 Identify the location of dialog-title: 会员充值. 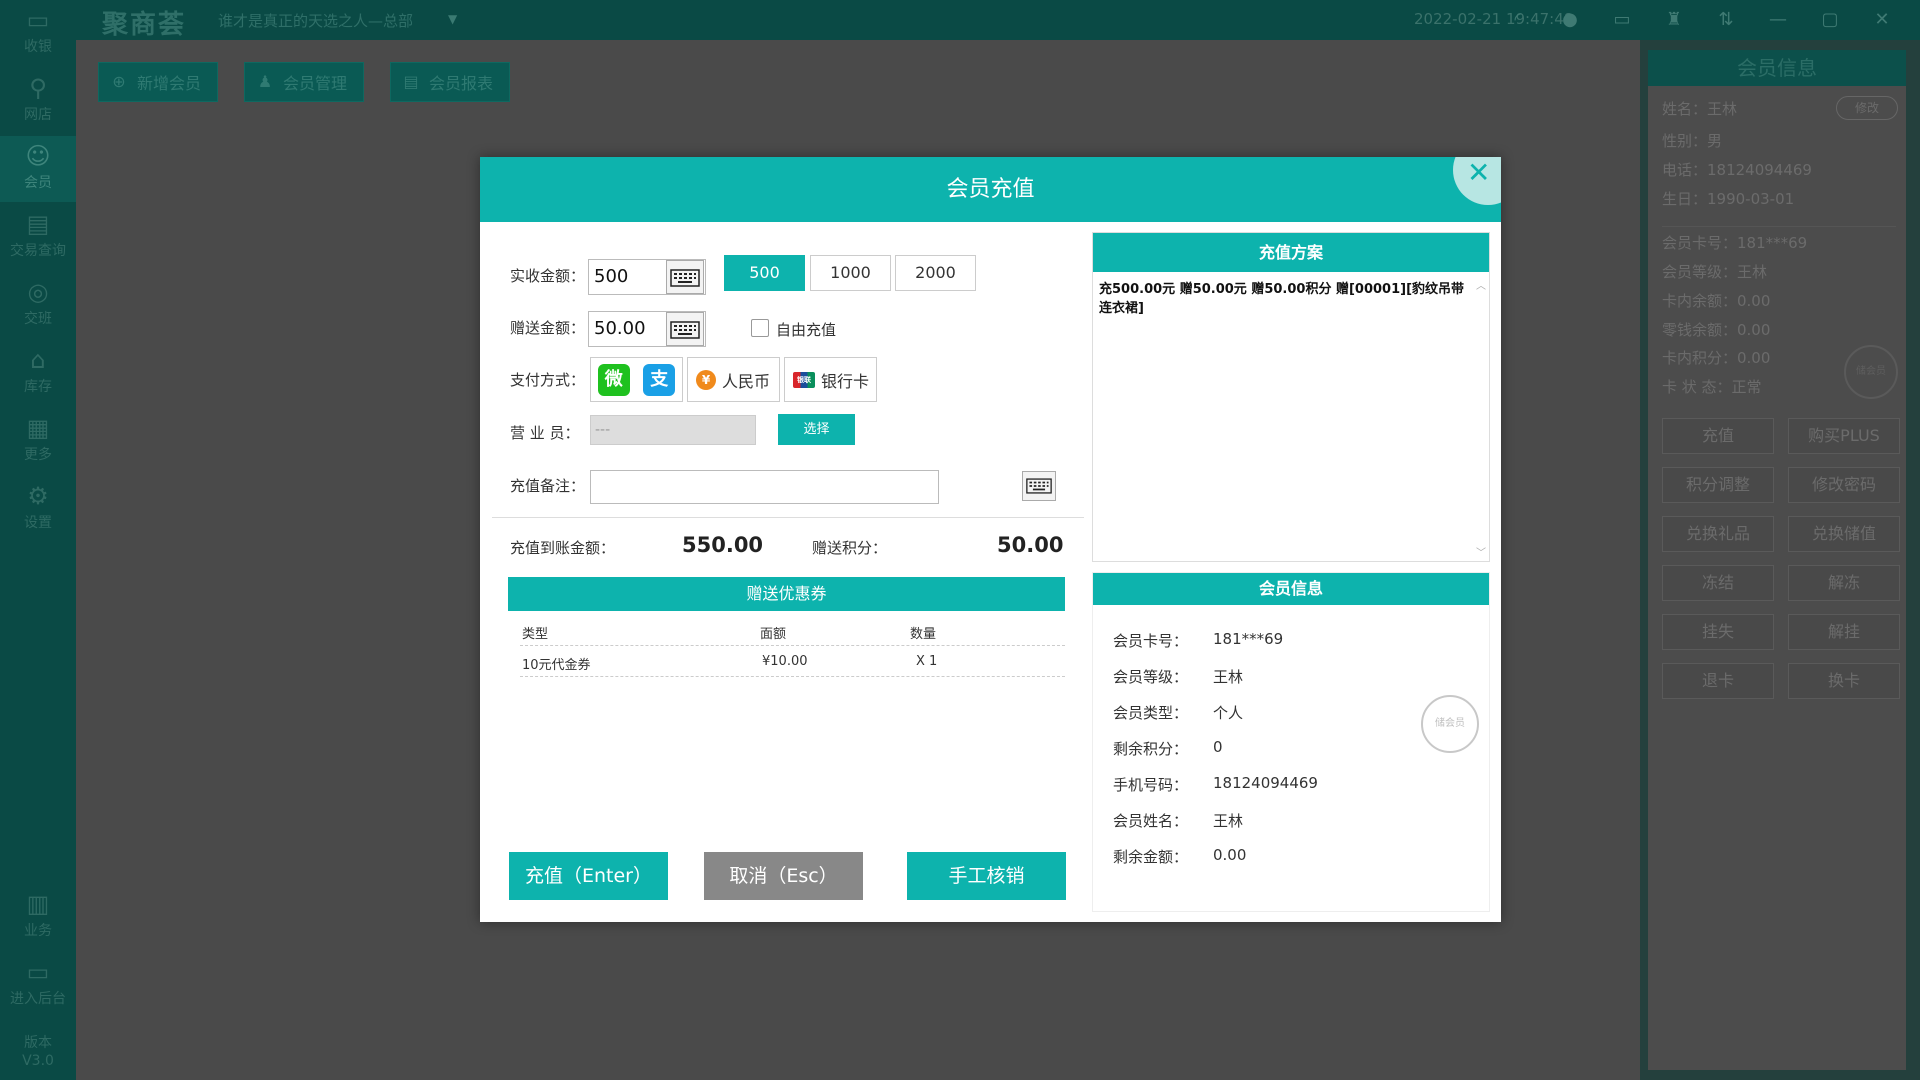
(990, 189).